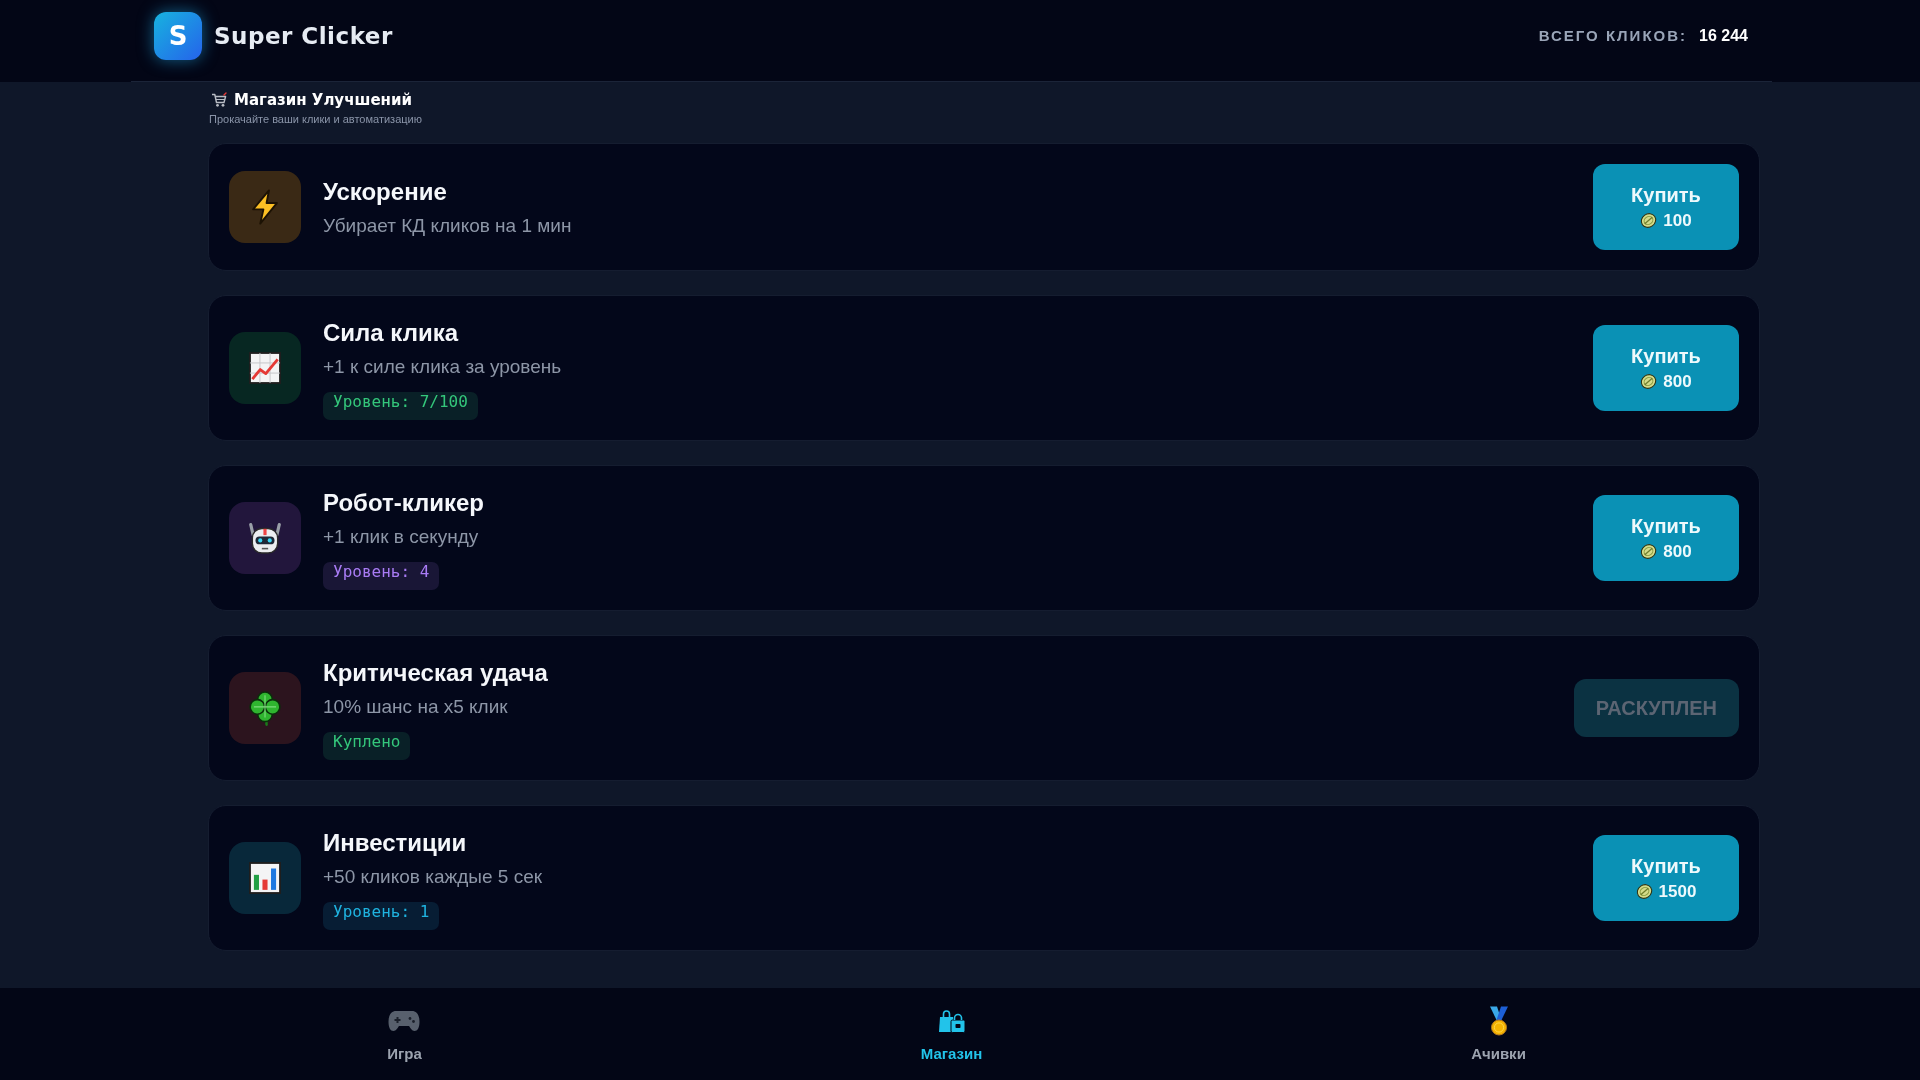 The image size is (1920, 1080). What do you see at coordinates (415, 707) in the screenshot?
I see `upgrade-description: 10% шанс на x5 клик` at bounding box center [415, 707].